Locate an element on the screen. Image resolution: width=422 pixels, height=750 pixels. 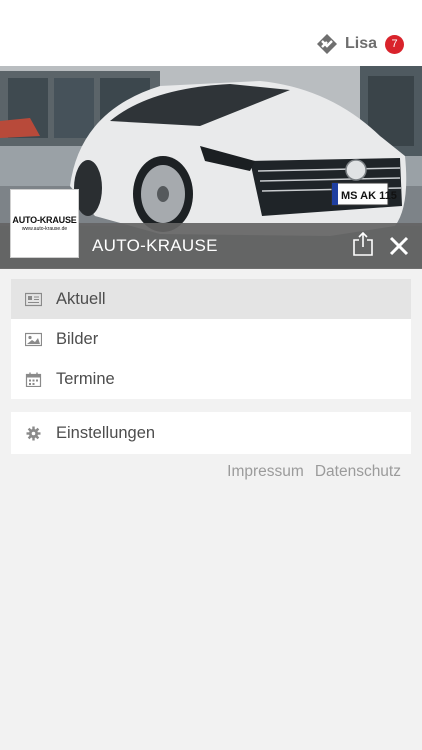
user-name: Lisa is located at coordinates (361, 44).